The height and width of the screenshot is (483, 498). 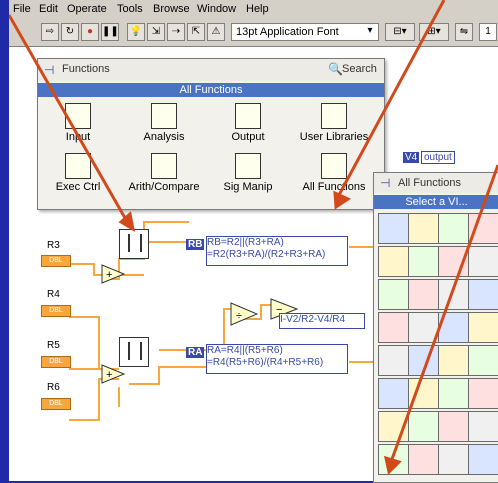 What do you see at coordinates (385, 183) in the screenshot?
I see `subpalette-pin-icon: ⊣` at bounding box center [385, 183].